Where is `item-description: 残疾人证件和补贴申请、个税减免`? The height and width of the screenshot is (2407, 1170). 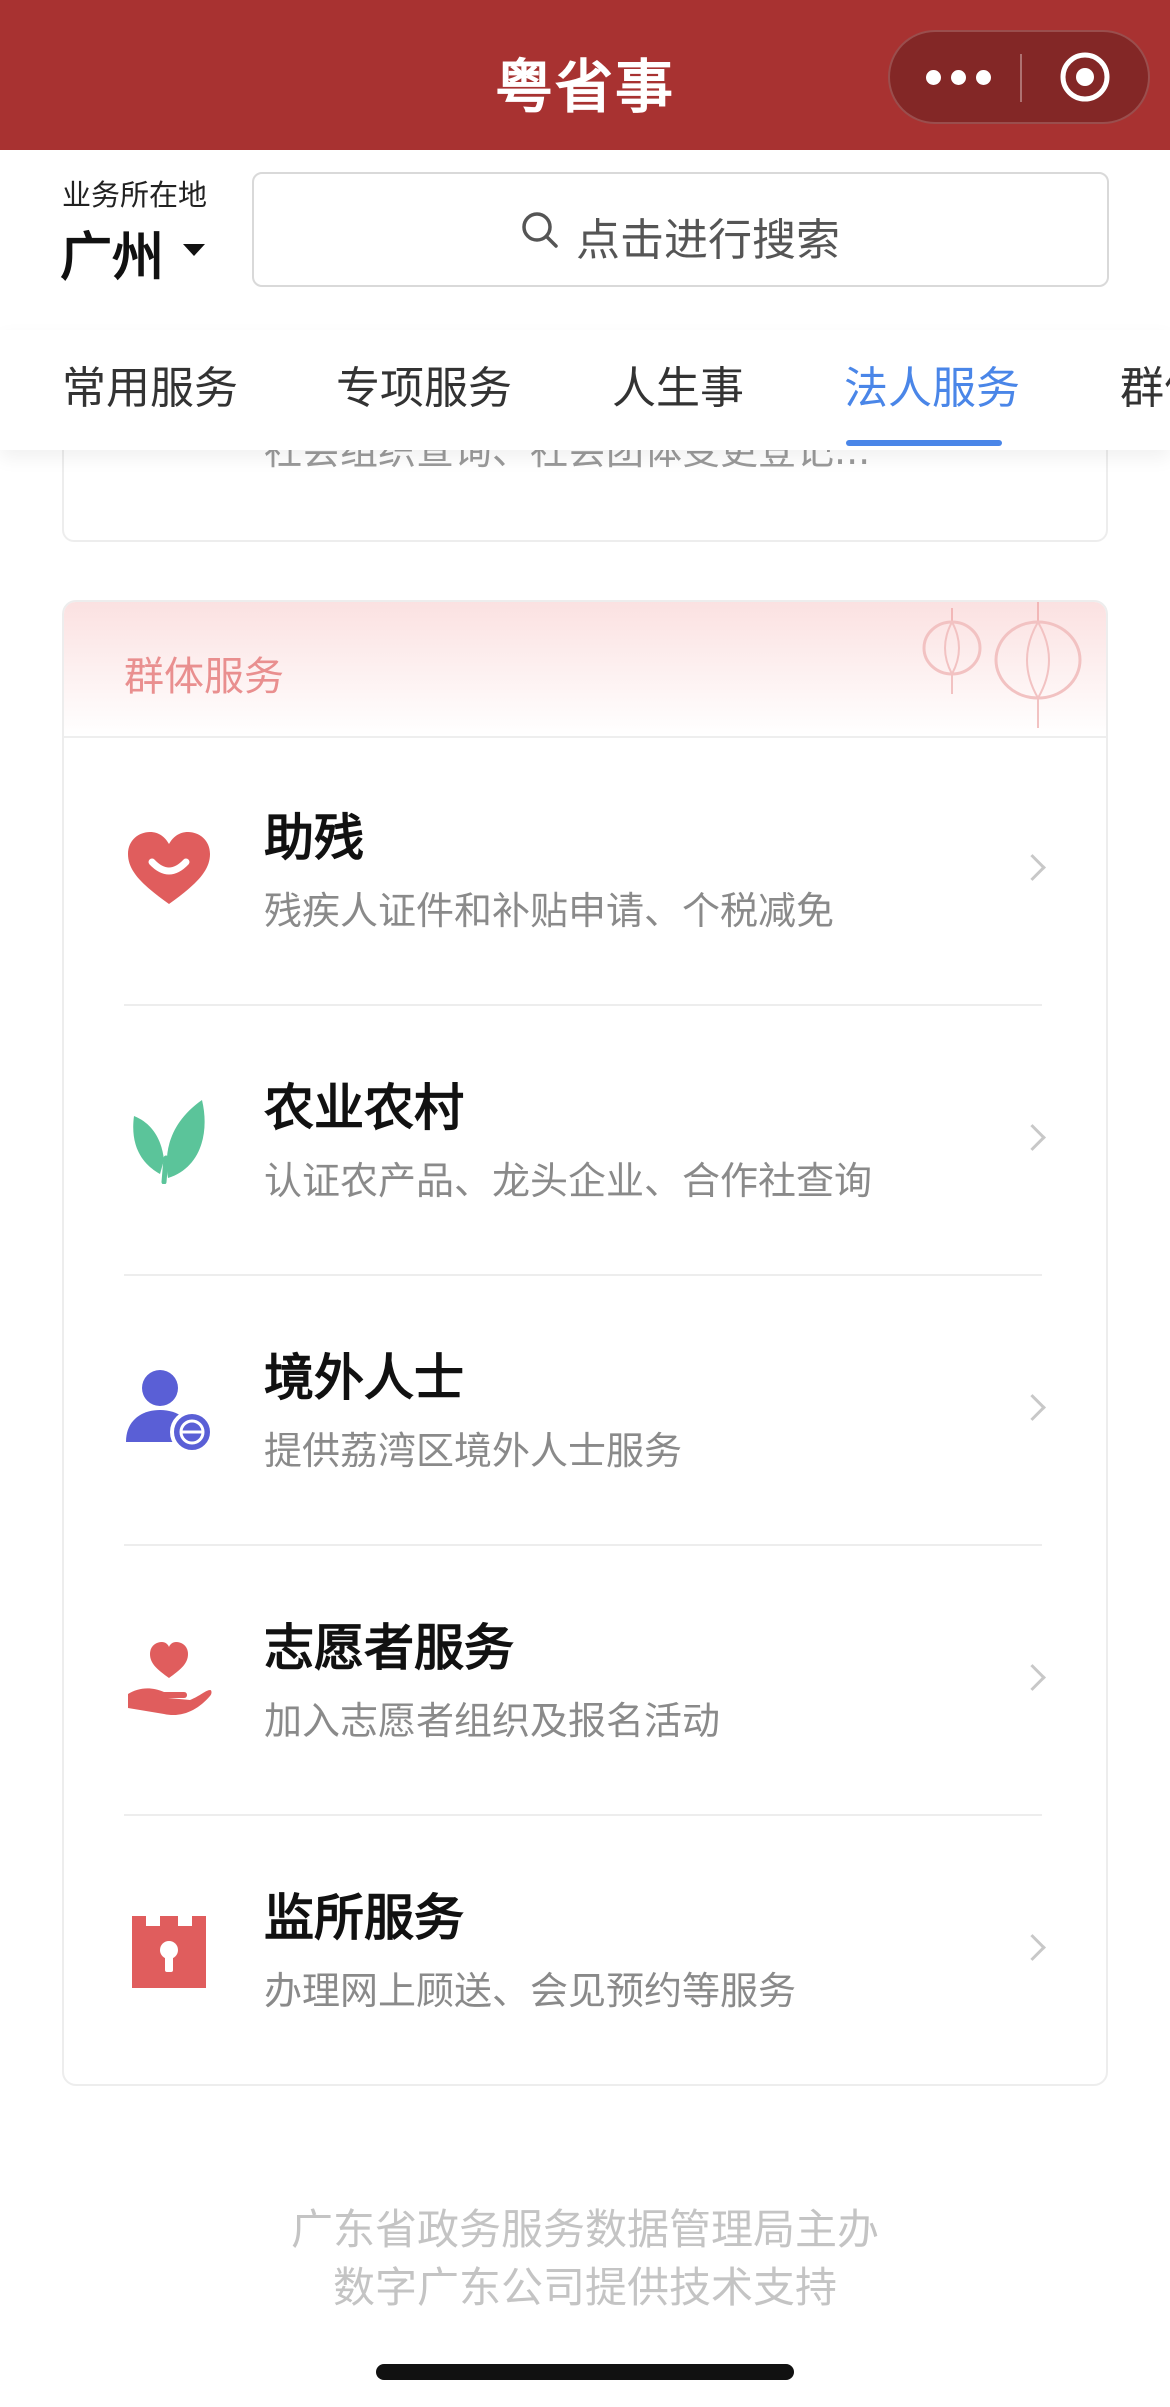 item-description: 残疾人证件和补贴申请、个税减免 is located at coordinates (549, 911).